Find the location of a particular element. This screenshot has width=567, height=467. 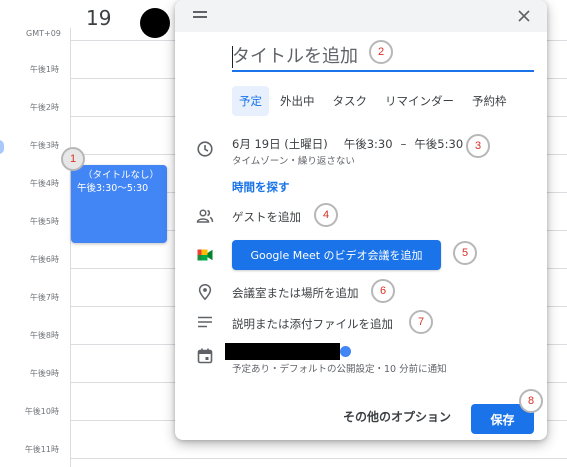

redacted-avatar is located at coordinates (155, 23).